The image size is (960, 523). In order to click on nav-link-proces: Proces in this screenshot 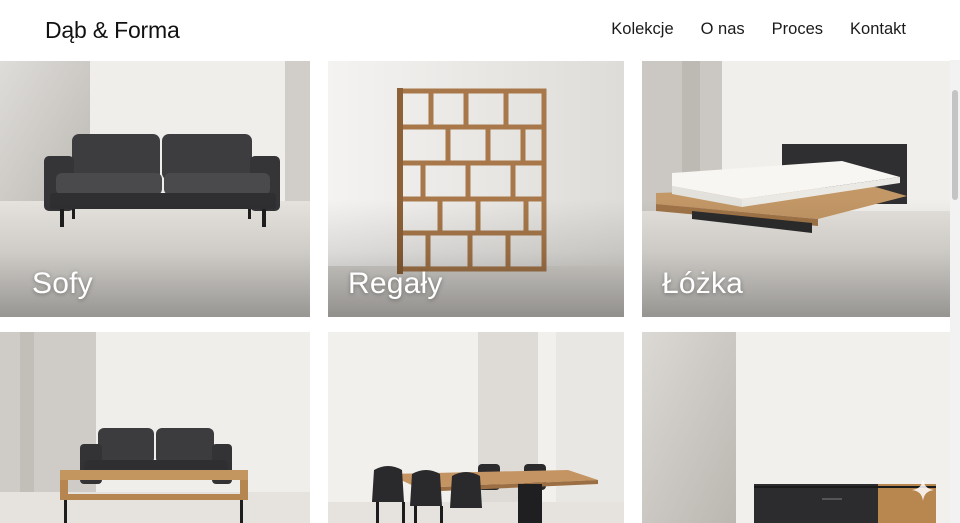, I will do `click(797, 29)`.